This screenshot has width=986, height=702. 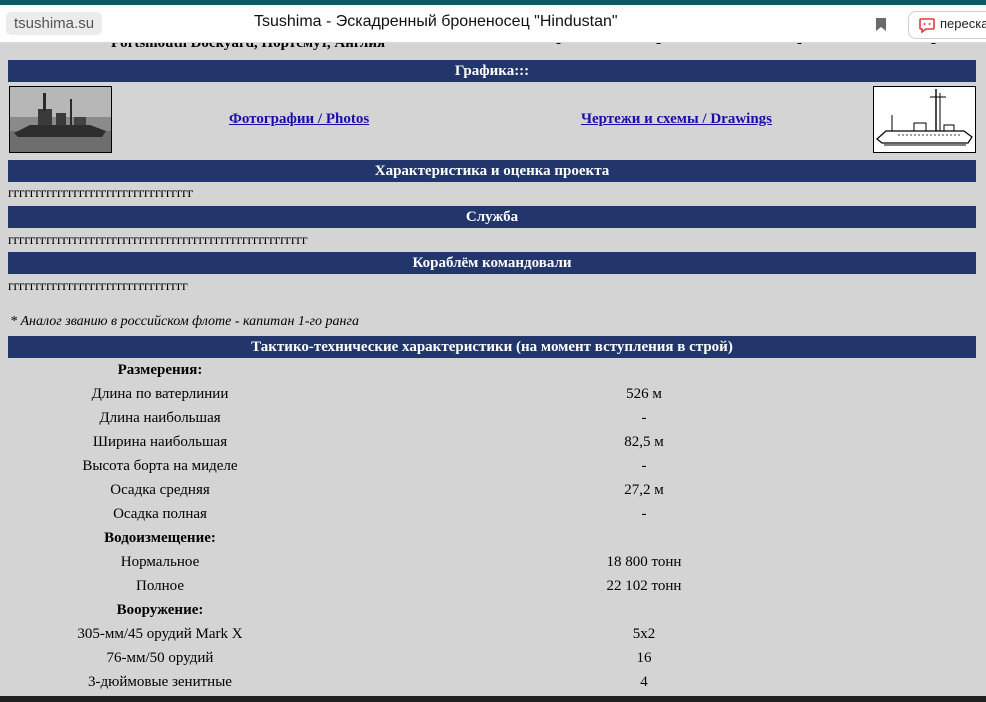 What do you see at coordinates (644, 682) in the screenshot?
I see `spec-value: 4` at bounding box center [644, 682].